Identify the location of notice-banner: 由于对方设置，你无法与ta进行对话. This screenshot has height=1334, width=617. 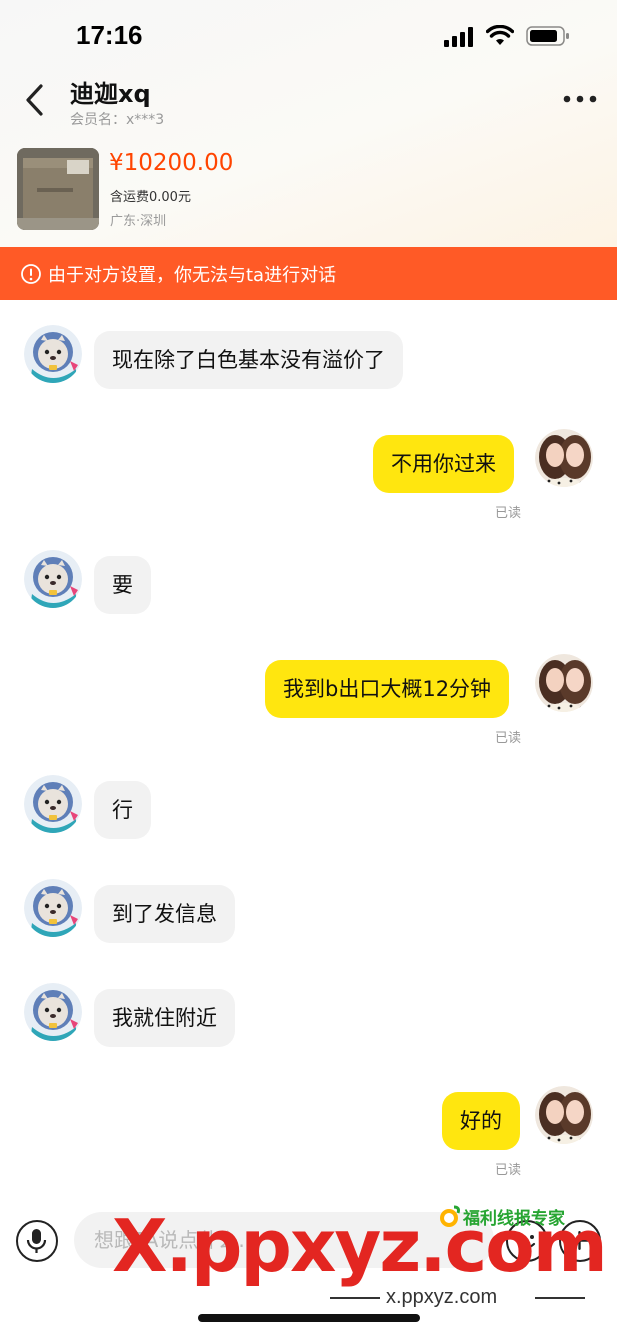
(308, 273).